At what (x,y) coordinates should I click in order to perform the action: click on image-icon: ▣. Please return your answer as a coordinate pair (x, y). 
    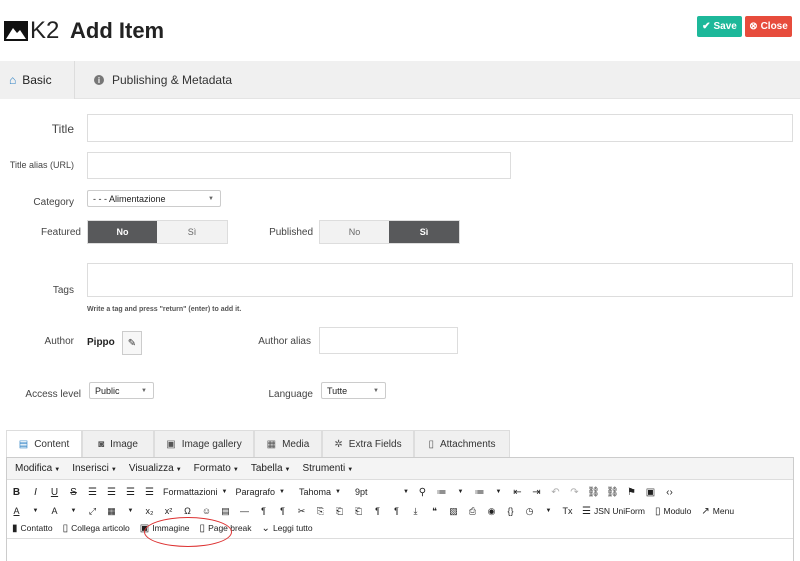
    Looking at the image, I should click on (650, 492).